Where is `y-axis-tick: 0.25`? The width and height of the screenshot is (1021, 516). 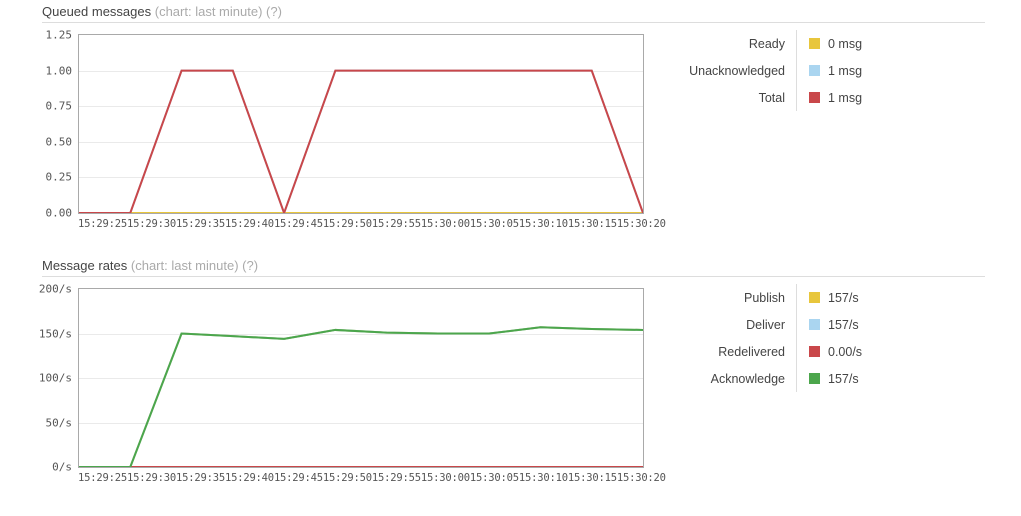 y-axis-tick: 0.25 is located at coordinates (59, 177).